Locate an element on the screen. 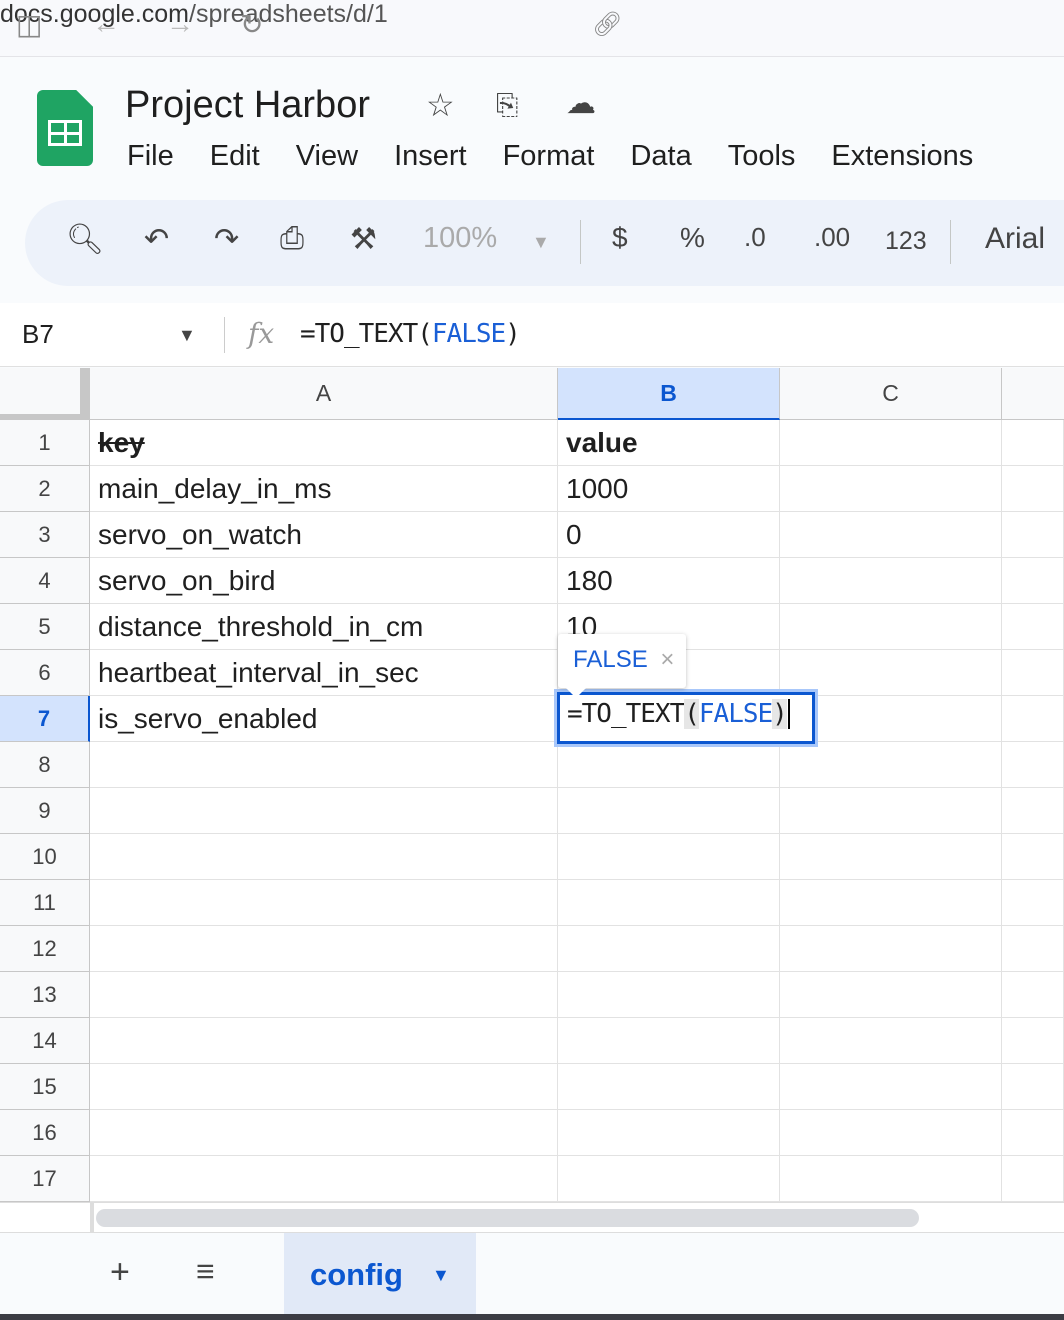 This screenshot has height=1320, width=1064. cell-d7 is located at coordinates (1033, 719).